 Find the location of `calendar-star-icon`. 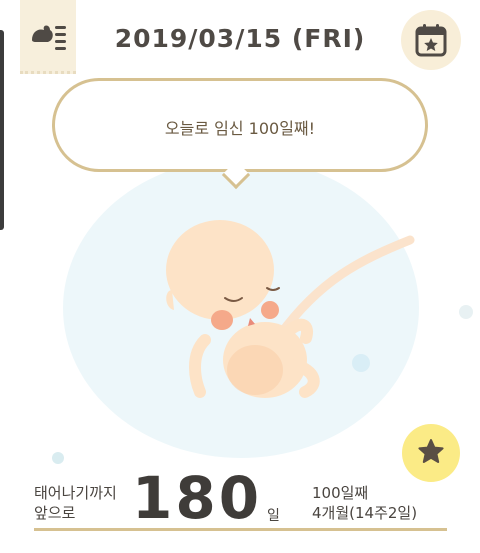

calendar-star-icon is located at coordinates (431, 40).